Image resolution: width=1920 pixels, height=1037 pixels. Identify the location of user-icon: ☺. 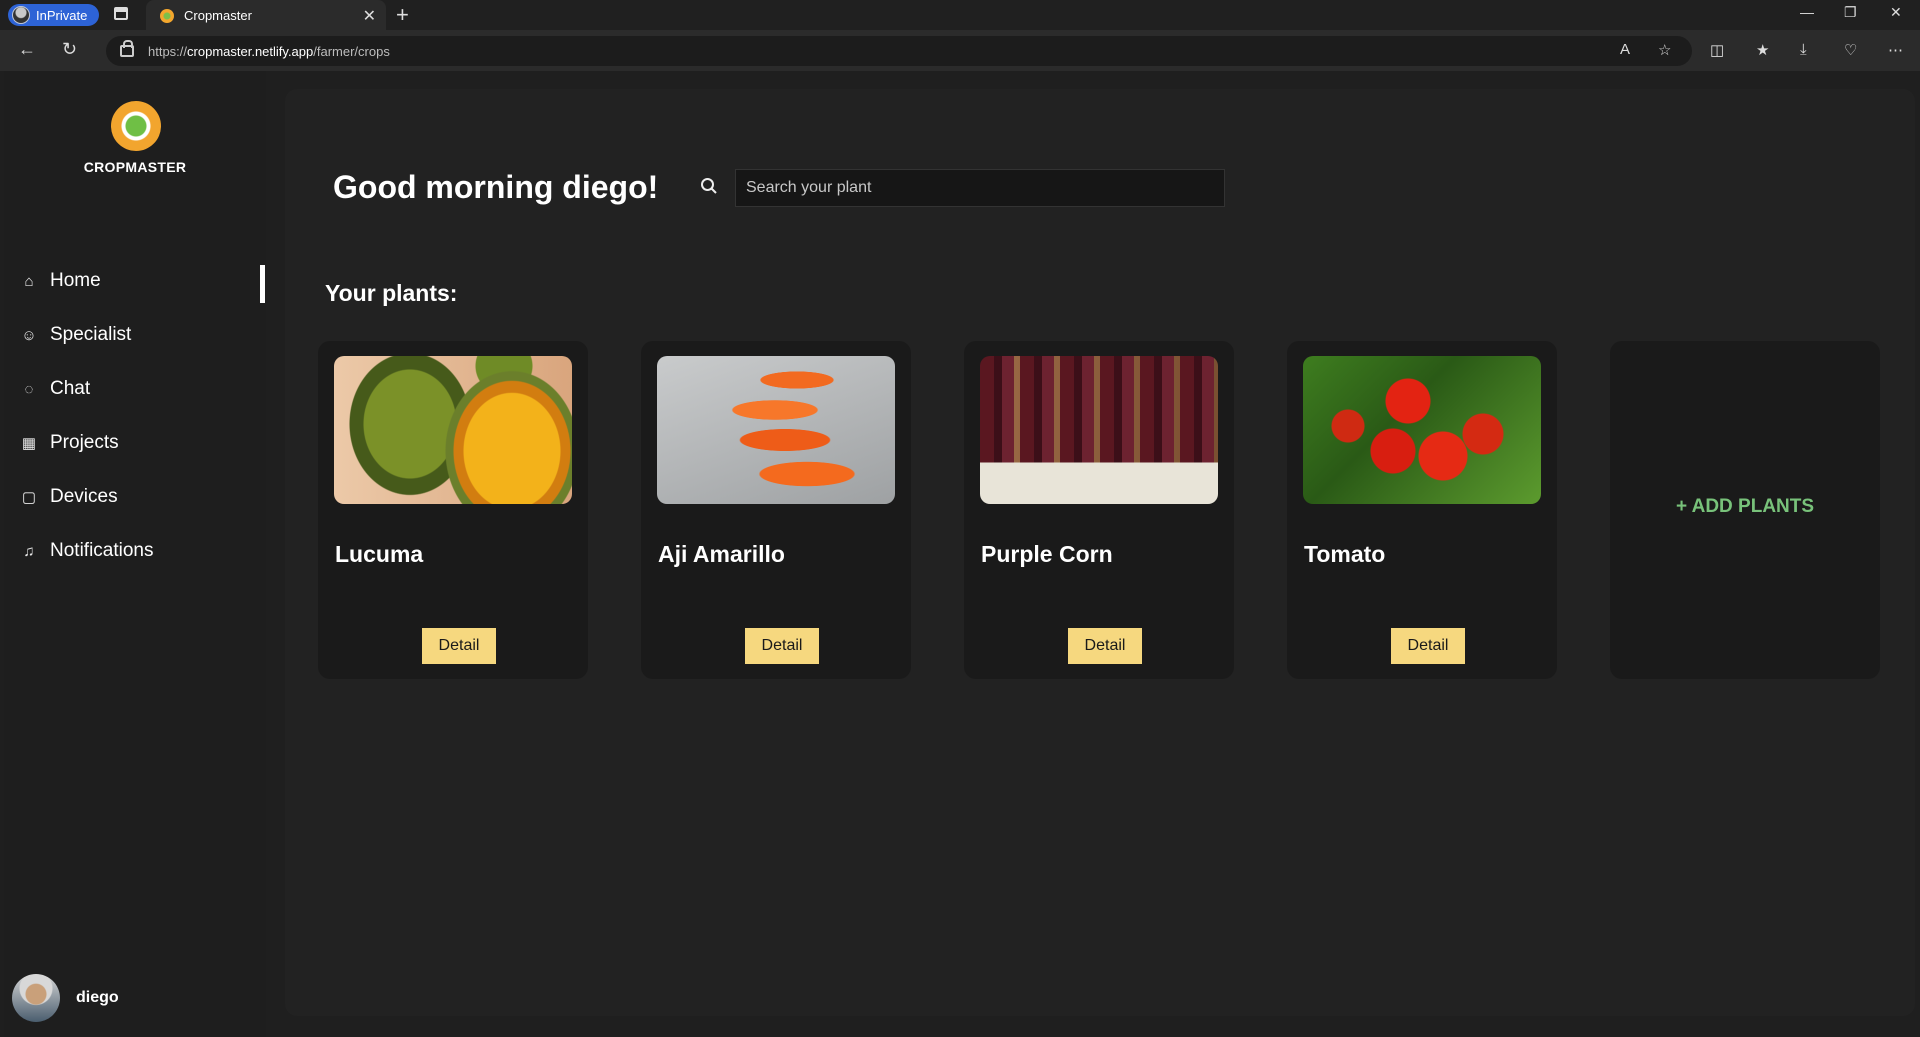
(29, 335).